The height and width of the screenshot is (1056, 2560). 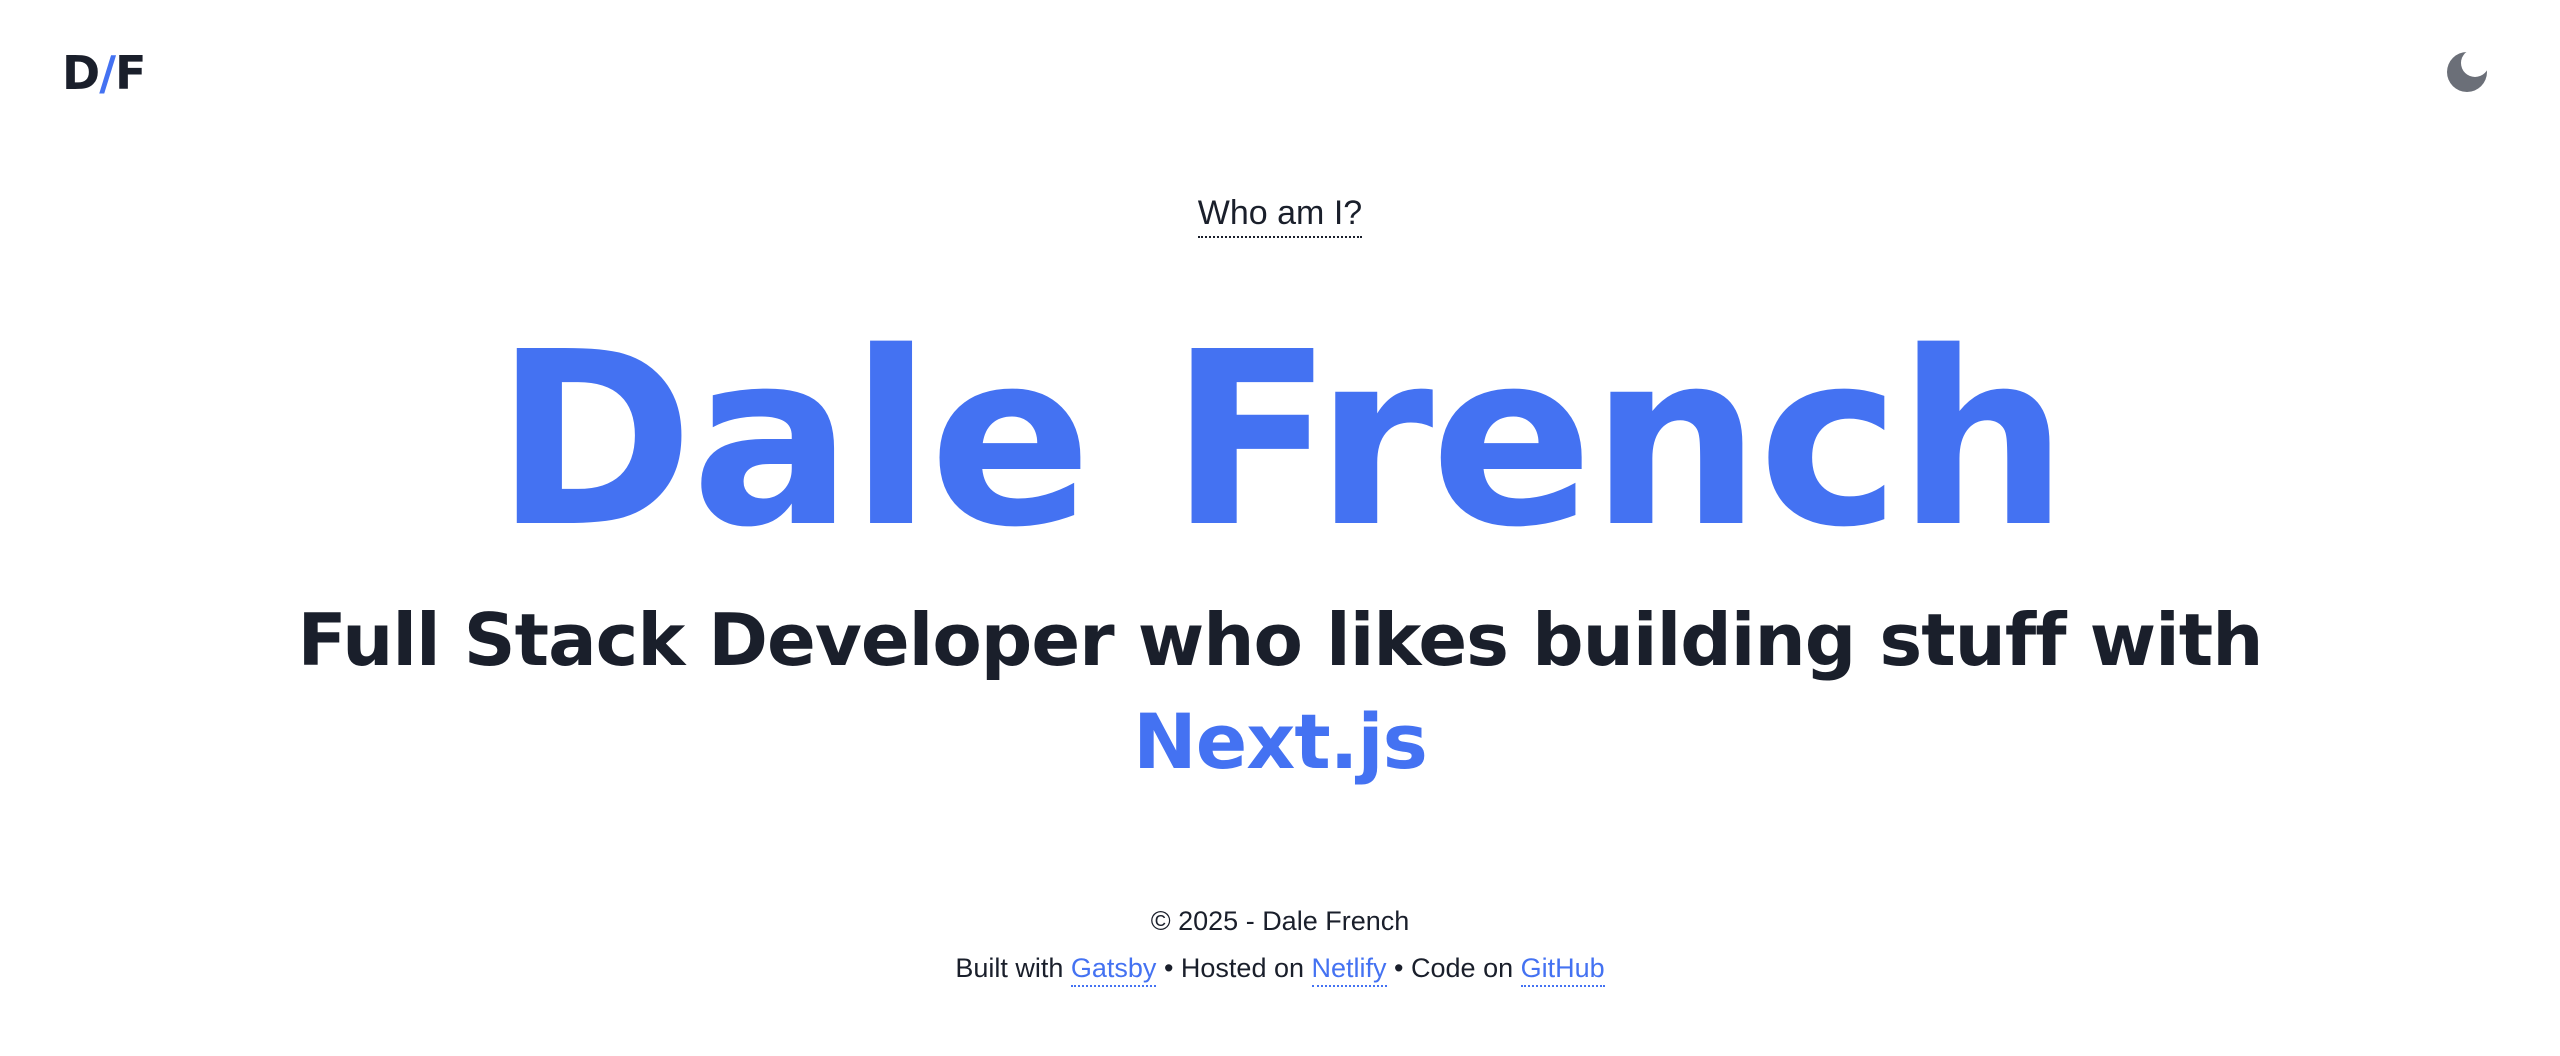 I want to click on hosted-on-label: Hosted on, so click(x=1242, y=968).